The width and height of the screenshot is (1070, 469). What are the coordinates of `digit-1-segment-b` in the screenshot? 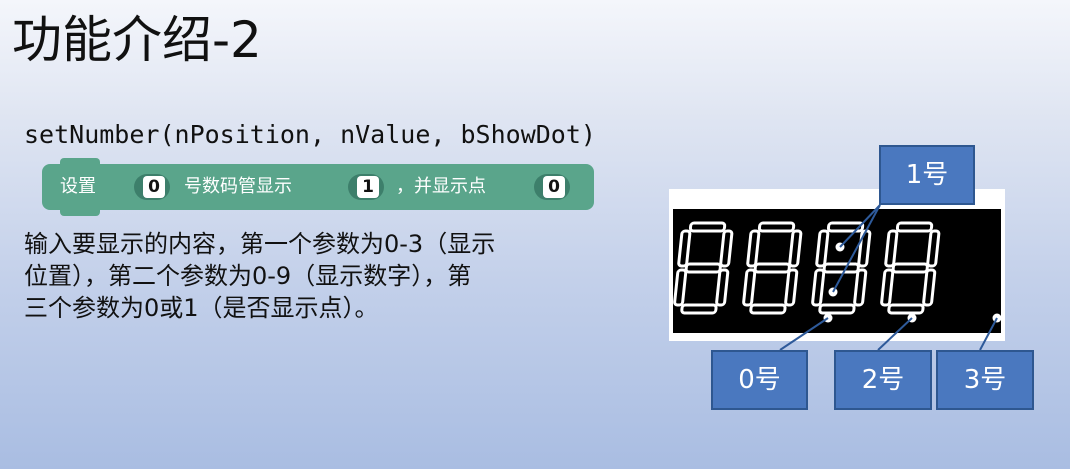 It's located at (795, 248).